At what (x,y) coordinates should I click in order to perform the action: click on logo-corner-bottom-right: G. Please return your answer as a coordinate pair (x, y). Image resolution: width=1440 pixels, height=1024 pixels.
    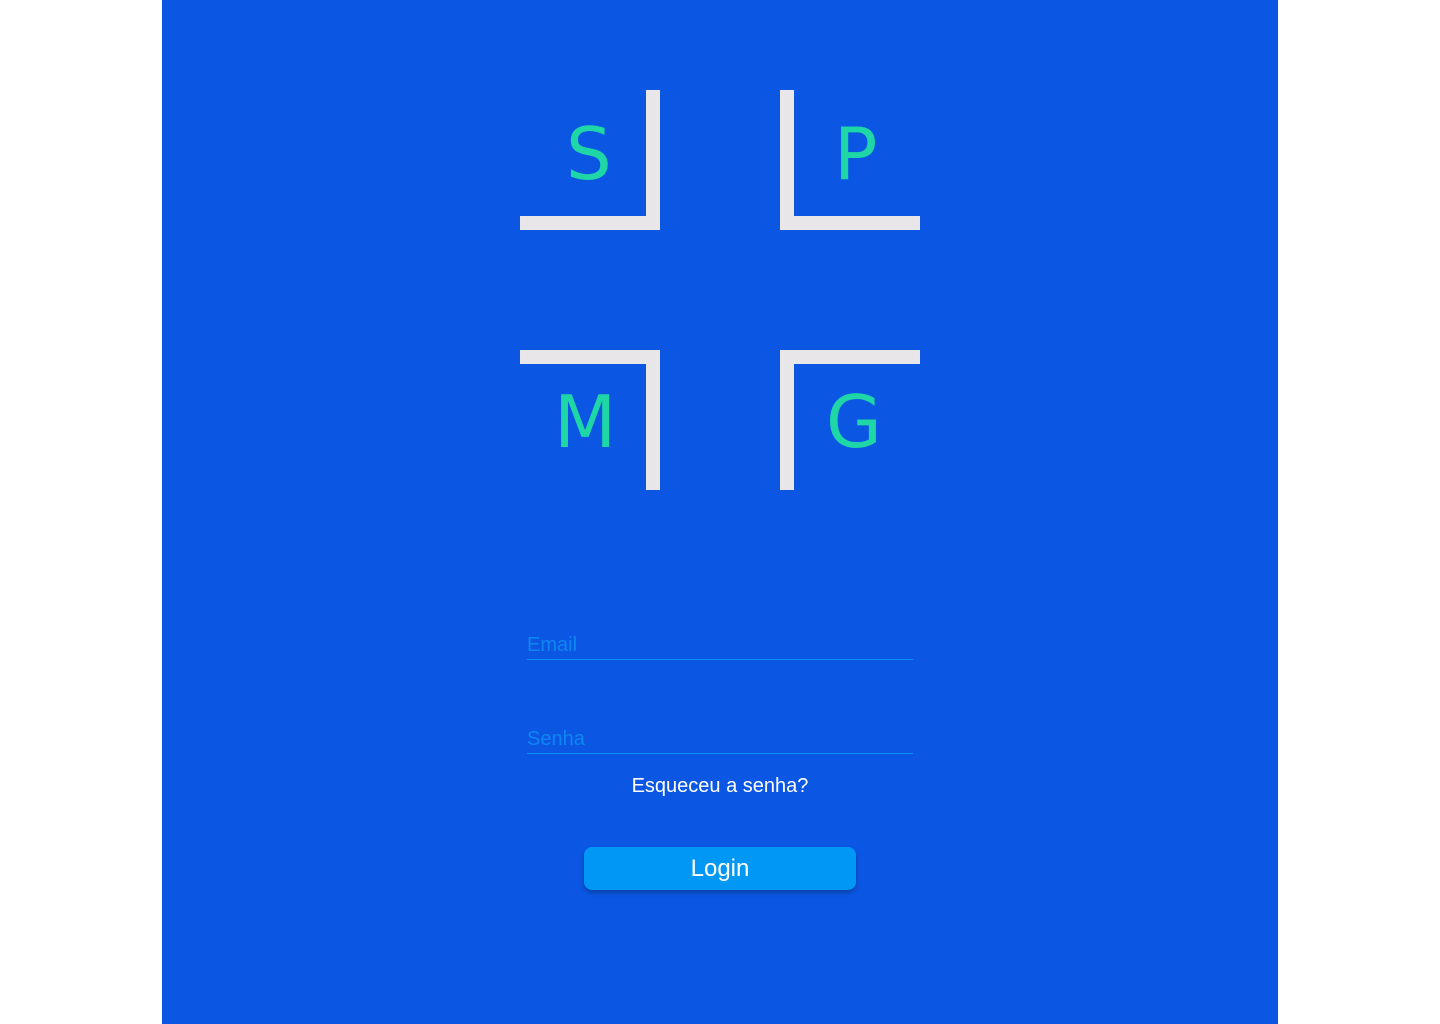
    Looking at the image, I should click on (850, 420).